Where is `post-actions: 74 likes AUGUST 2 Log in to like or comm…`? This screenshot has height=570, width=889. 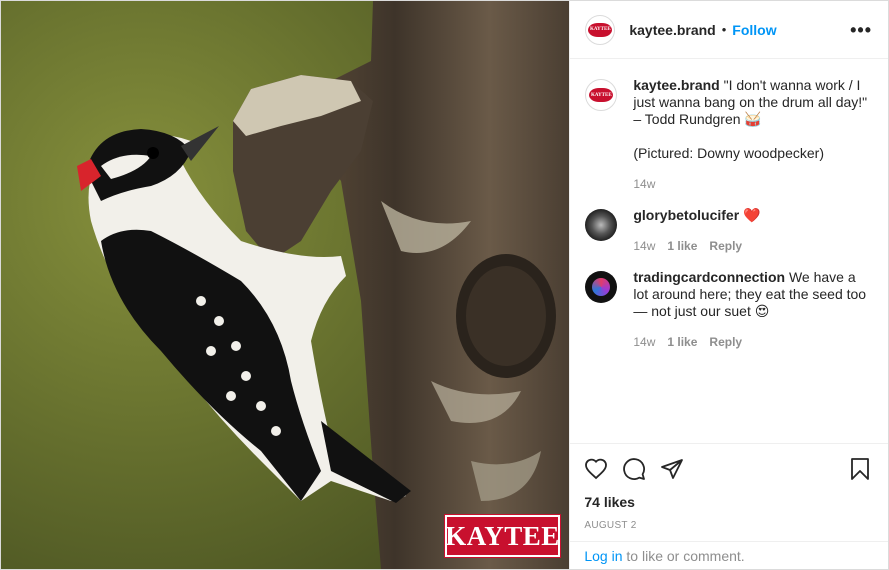 post-actions: 74 likes AUGUST 2 Log in to like or comm… is located at coordinates (729, 506).